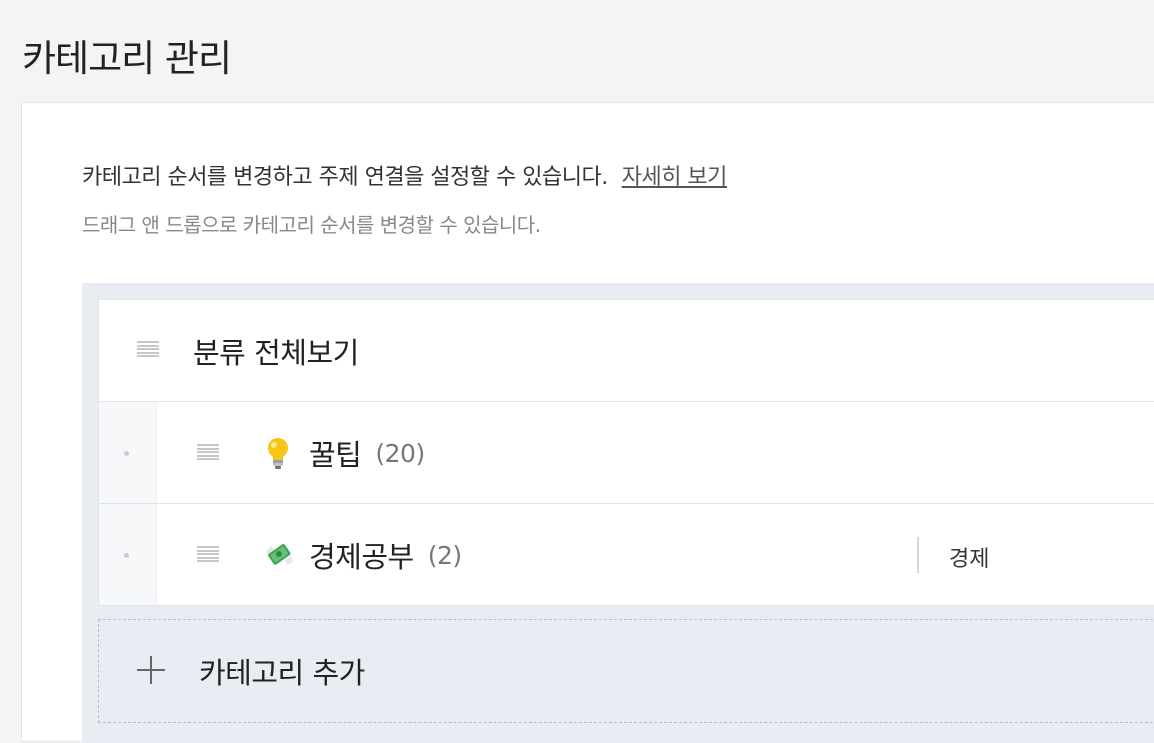 The image size is (1154, 743). I want to click on topic-divider, so click(918, 555).